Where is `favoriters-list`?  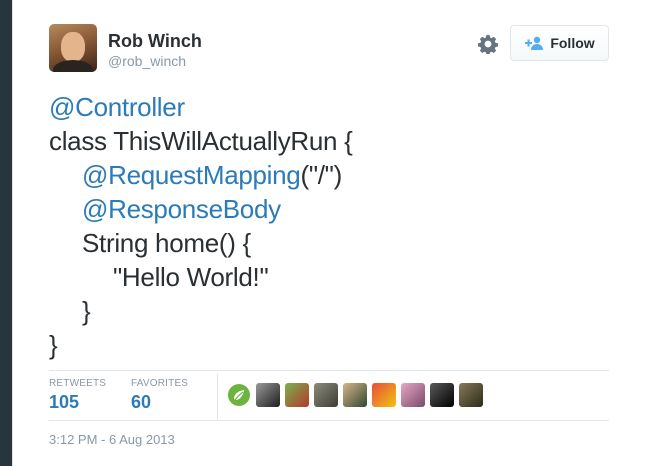 favoriters-list is located at coordinates (355, 395).